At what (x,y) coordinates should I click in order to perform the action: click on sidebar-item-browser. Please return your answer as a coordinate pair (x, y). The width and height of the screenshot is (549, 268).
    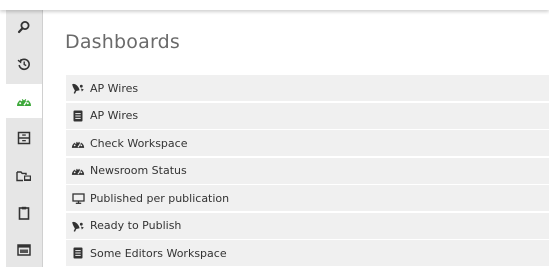
    Looking at the image, I should click on (24, 250).